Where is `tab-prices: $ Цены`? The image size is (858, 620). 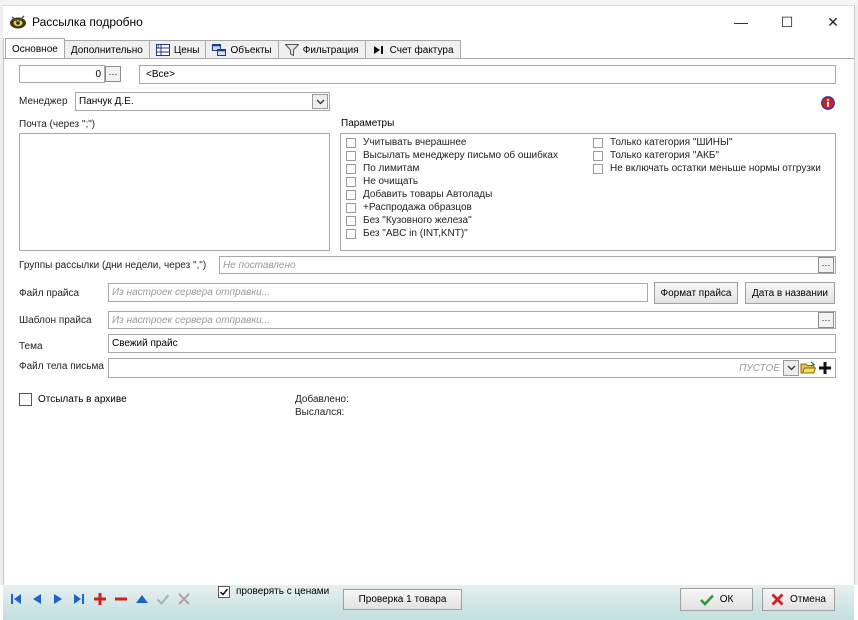
tab-prices: $ Цены is located at coordinates (177, 49).